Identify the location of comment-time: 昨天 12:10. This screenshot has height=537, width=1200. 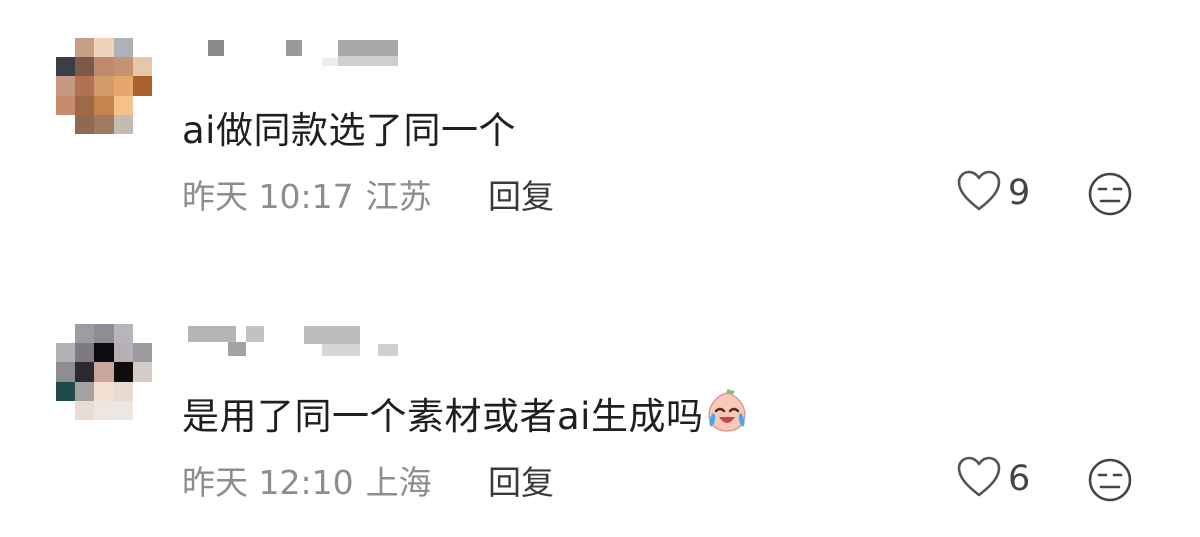
(268, 482).